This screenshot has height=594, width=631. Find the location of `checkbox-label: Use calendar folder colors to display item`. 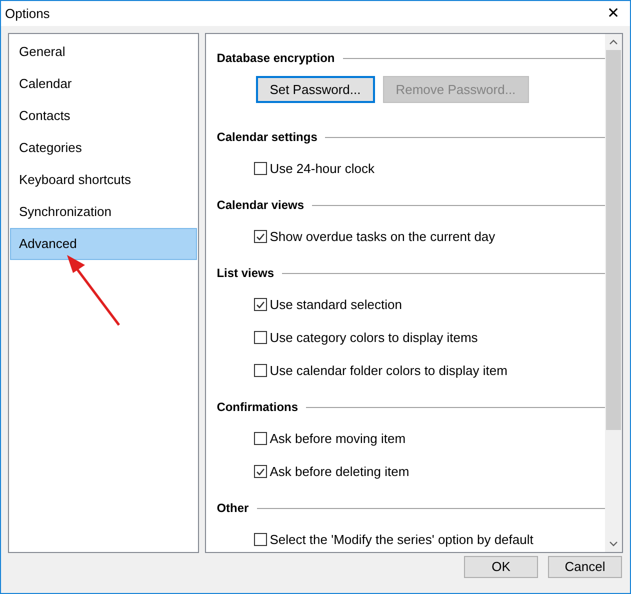

checkbox-label: Use calendar folder colors to display item is located at coordinates (389, 371).